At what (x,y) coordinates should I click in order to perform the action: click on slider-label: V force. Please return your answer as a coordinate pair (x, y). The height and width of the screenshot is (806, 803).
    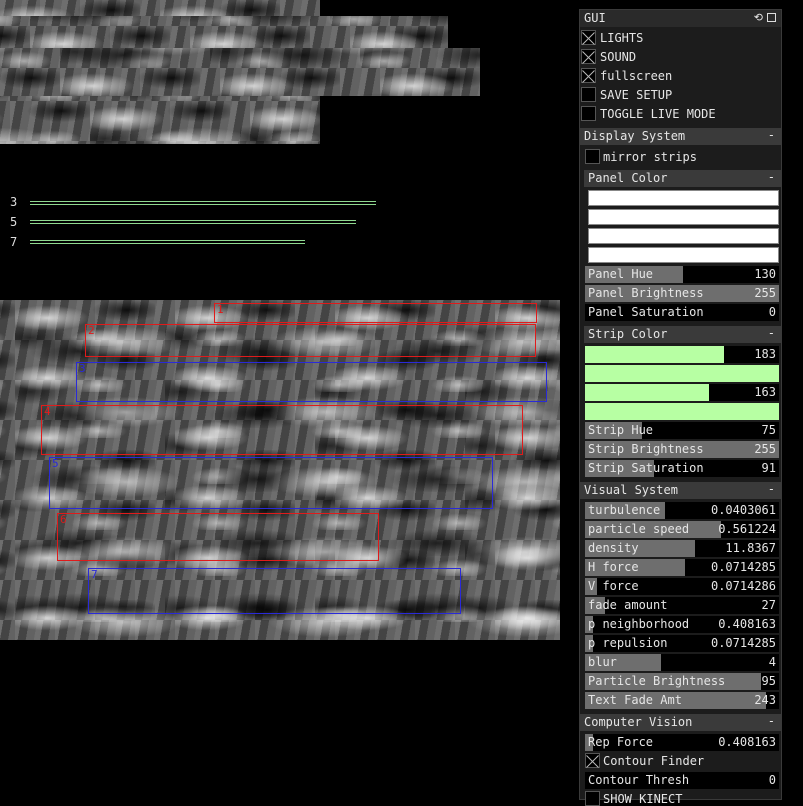
    Looking at the image, I should click on (613, 586).